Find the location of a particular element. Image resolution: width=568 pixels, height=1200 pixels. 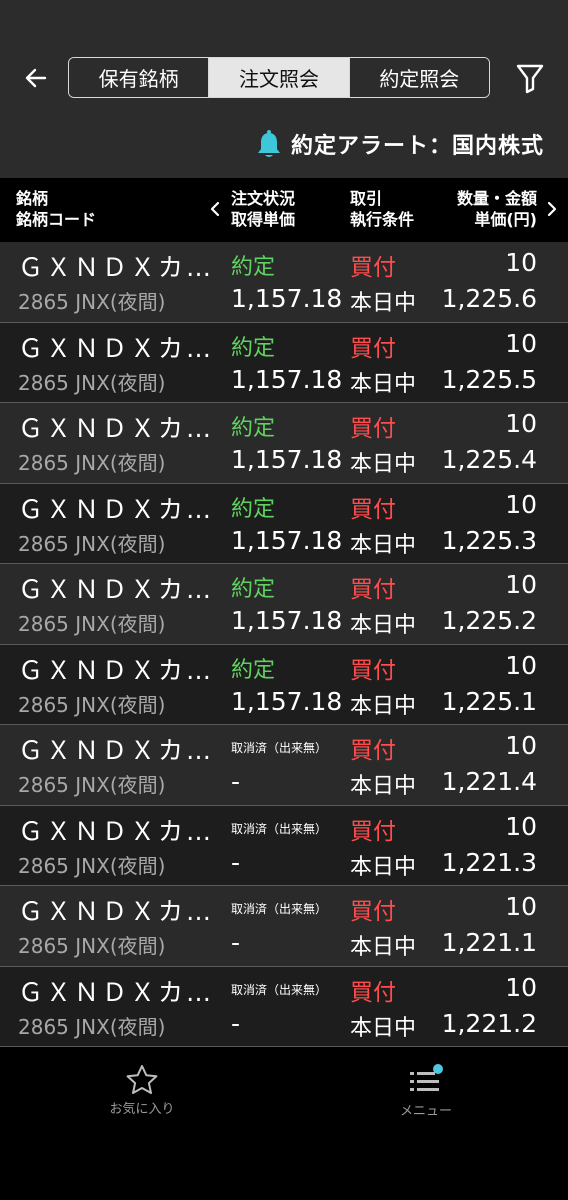

chevron-right-button is located at coordinates (552, 209).